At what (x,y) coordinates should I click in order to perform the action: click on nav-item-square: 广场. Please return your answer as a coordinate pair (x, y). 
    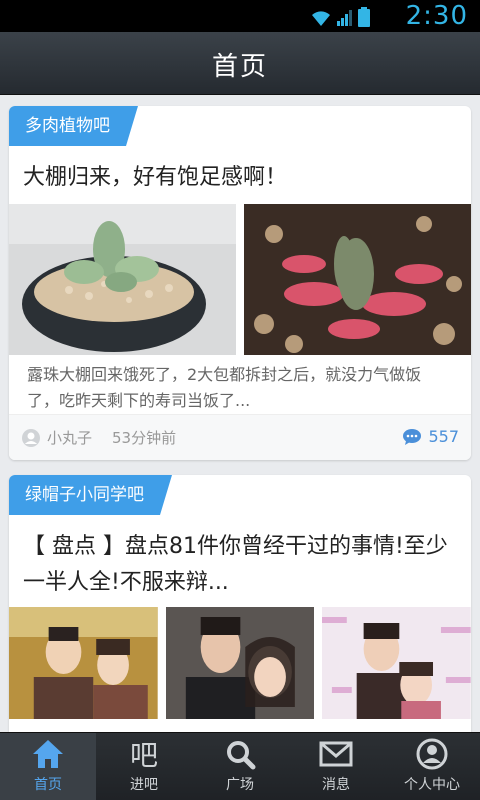
    Looking at the image, I should click on (240, 766).